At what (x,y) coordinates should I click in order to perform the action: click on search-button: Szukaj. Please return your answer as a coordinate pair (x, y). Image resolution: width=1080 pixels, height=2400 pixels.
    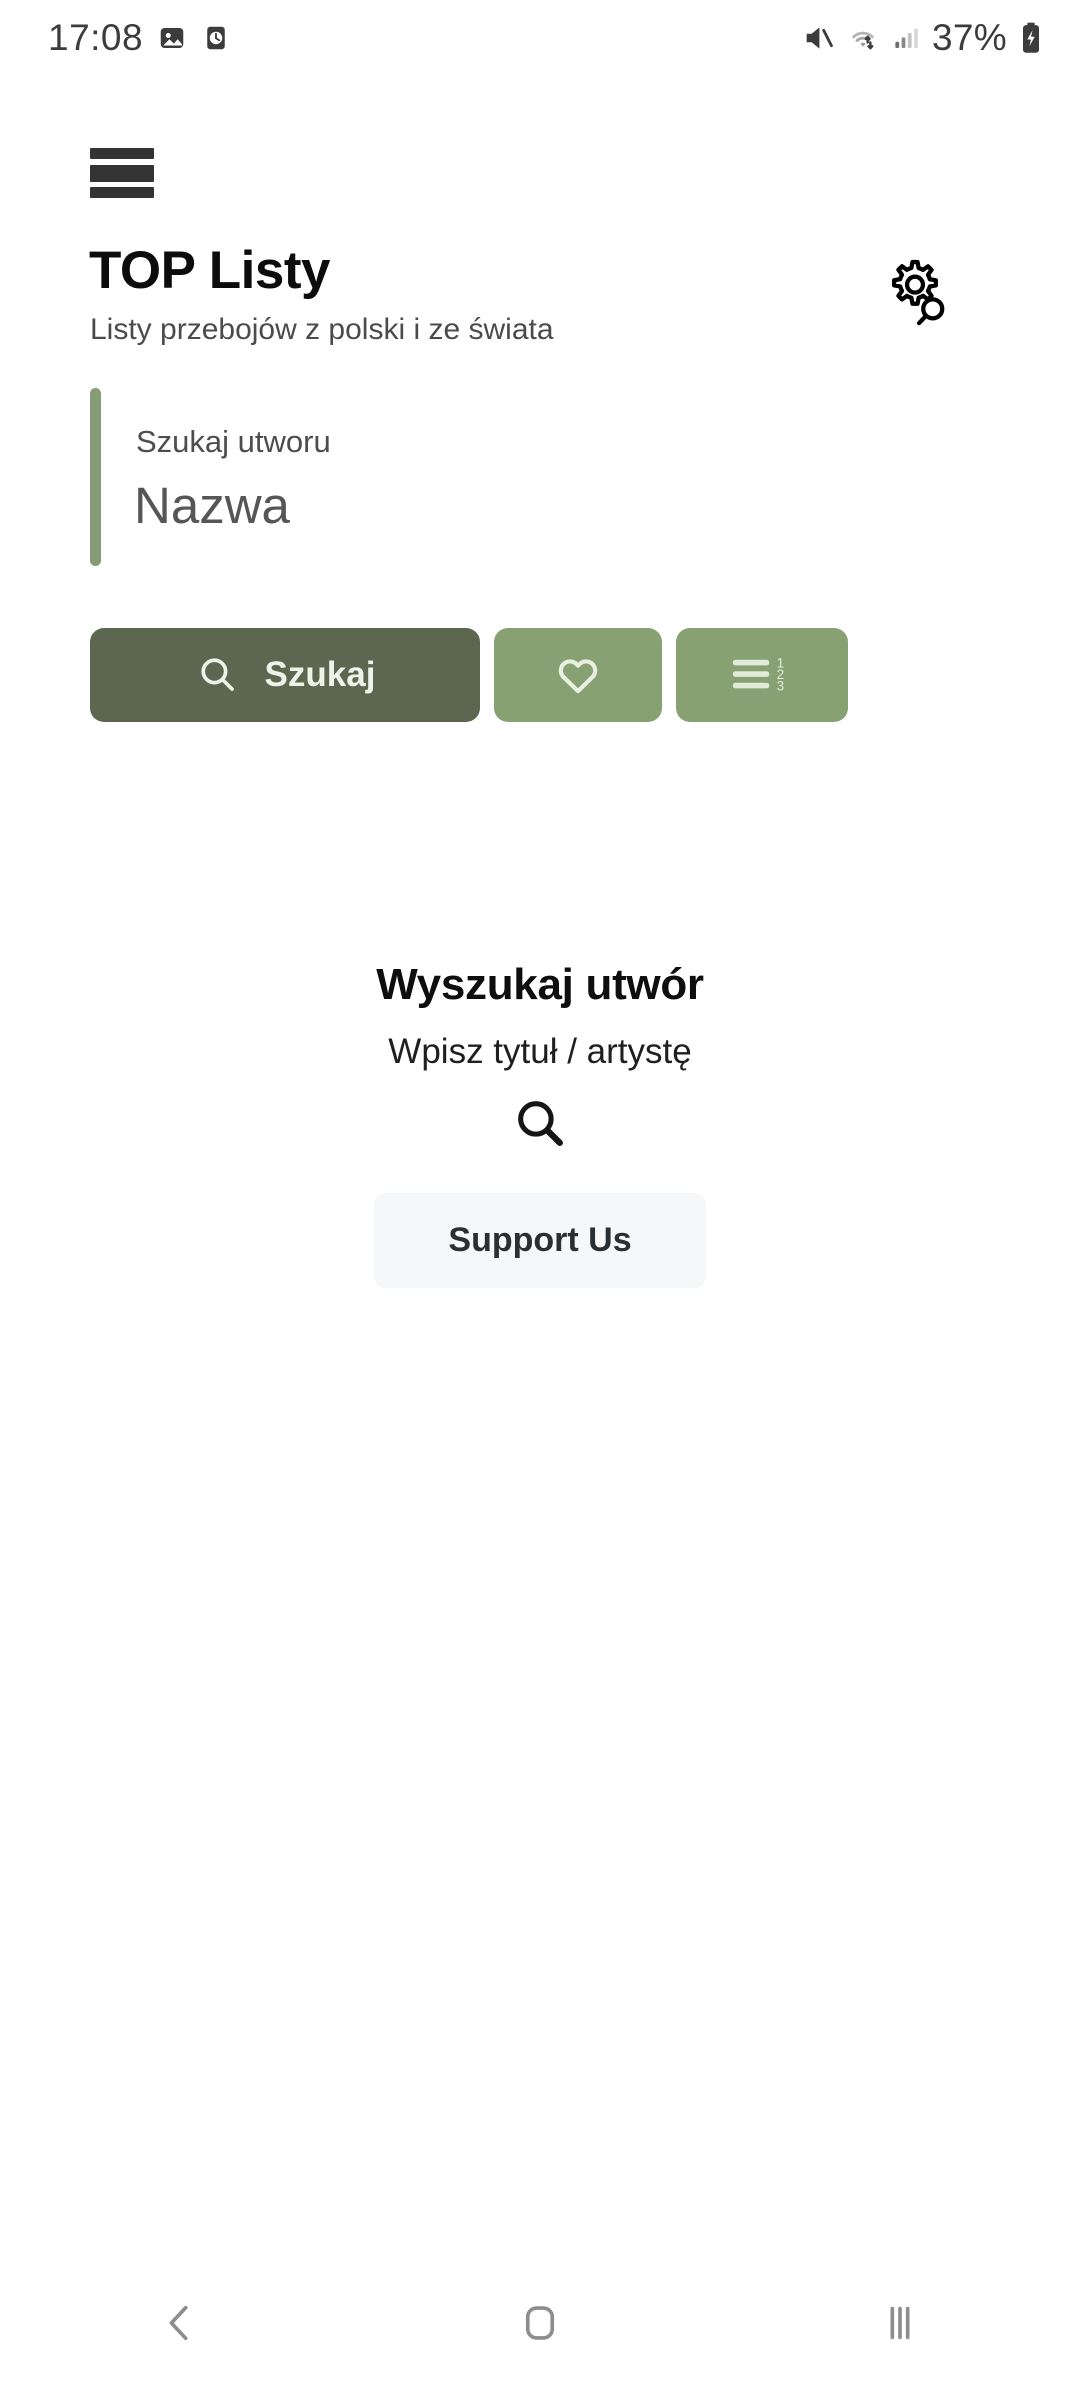
    Looking at the image, I should click on (285, 675).